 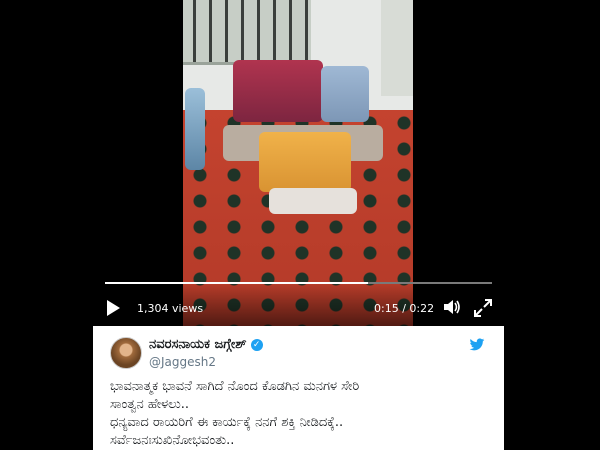 I want to click on display-name-text: ನವರಸನಾಯಕ ಜಗ್ಗೇಶ್, so click(x=198, y=344).